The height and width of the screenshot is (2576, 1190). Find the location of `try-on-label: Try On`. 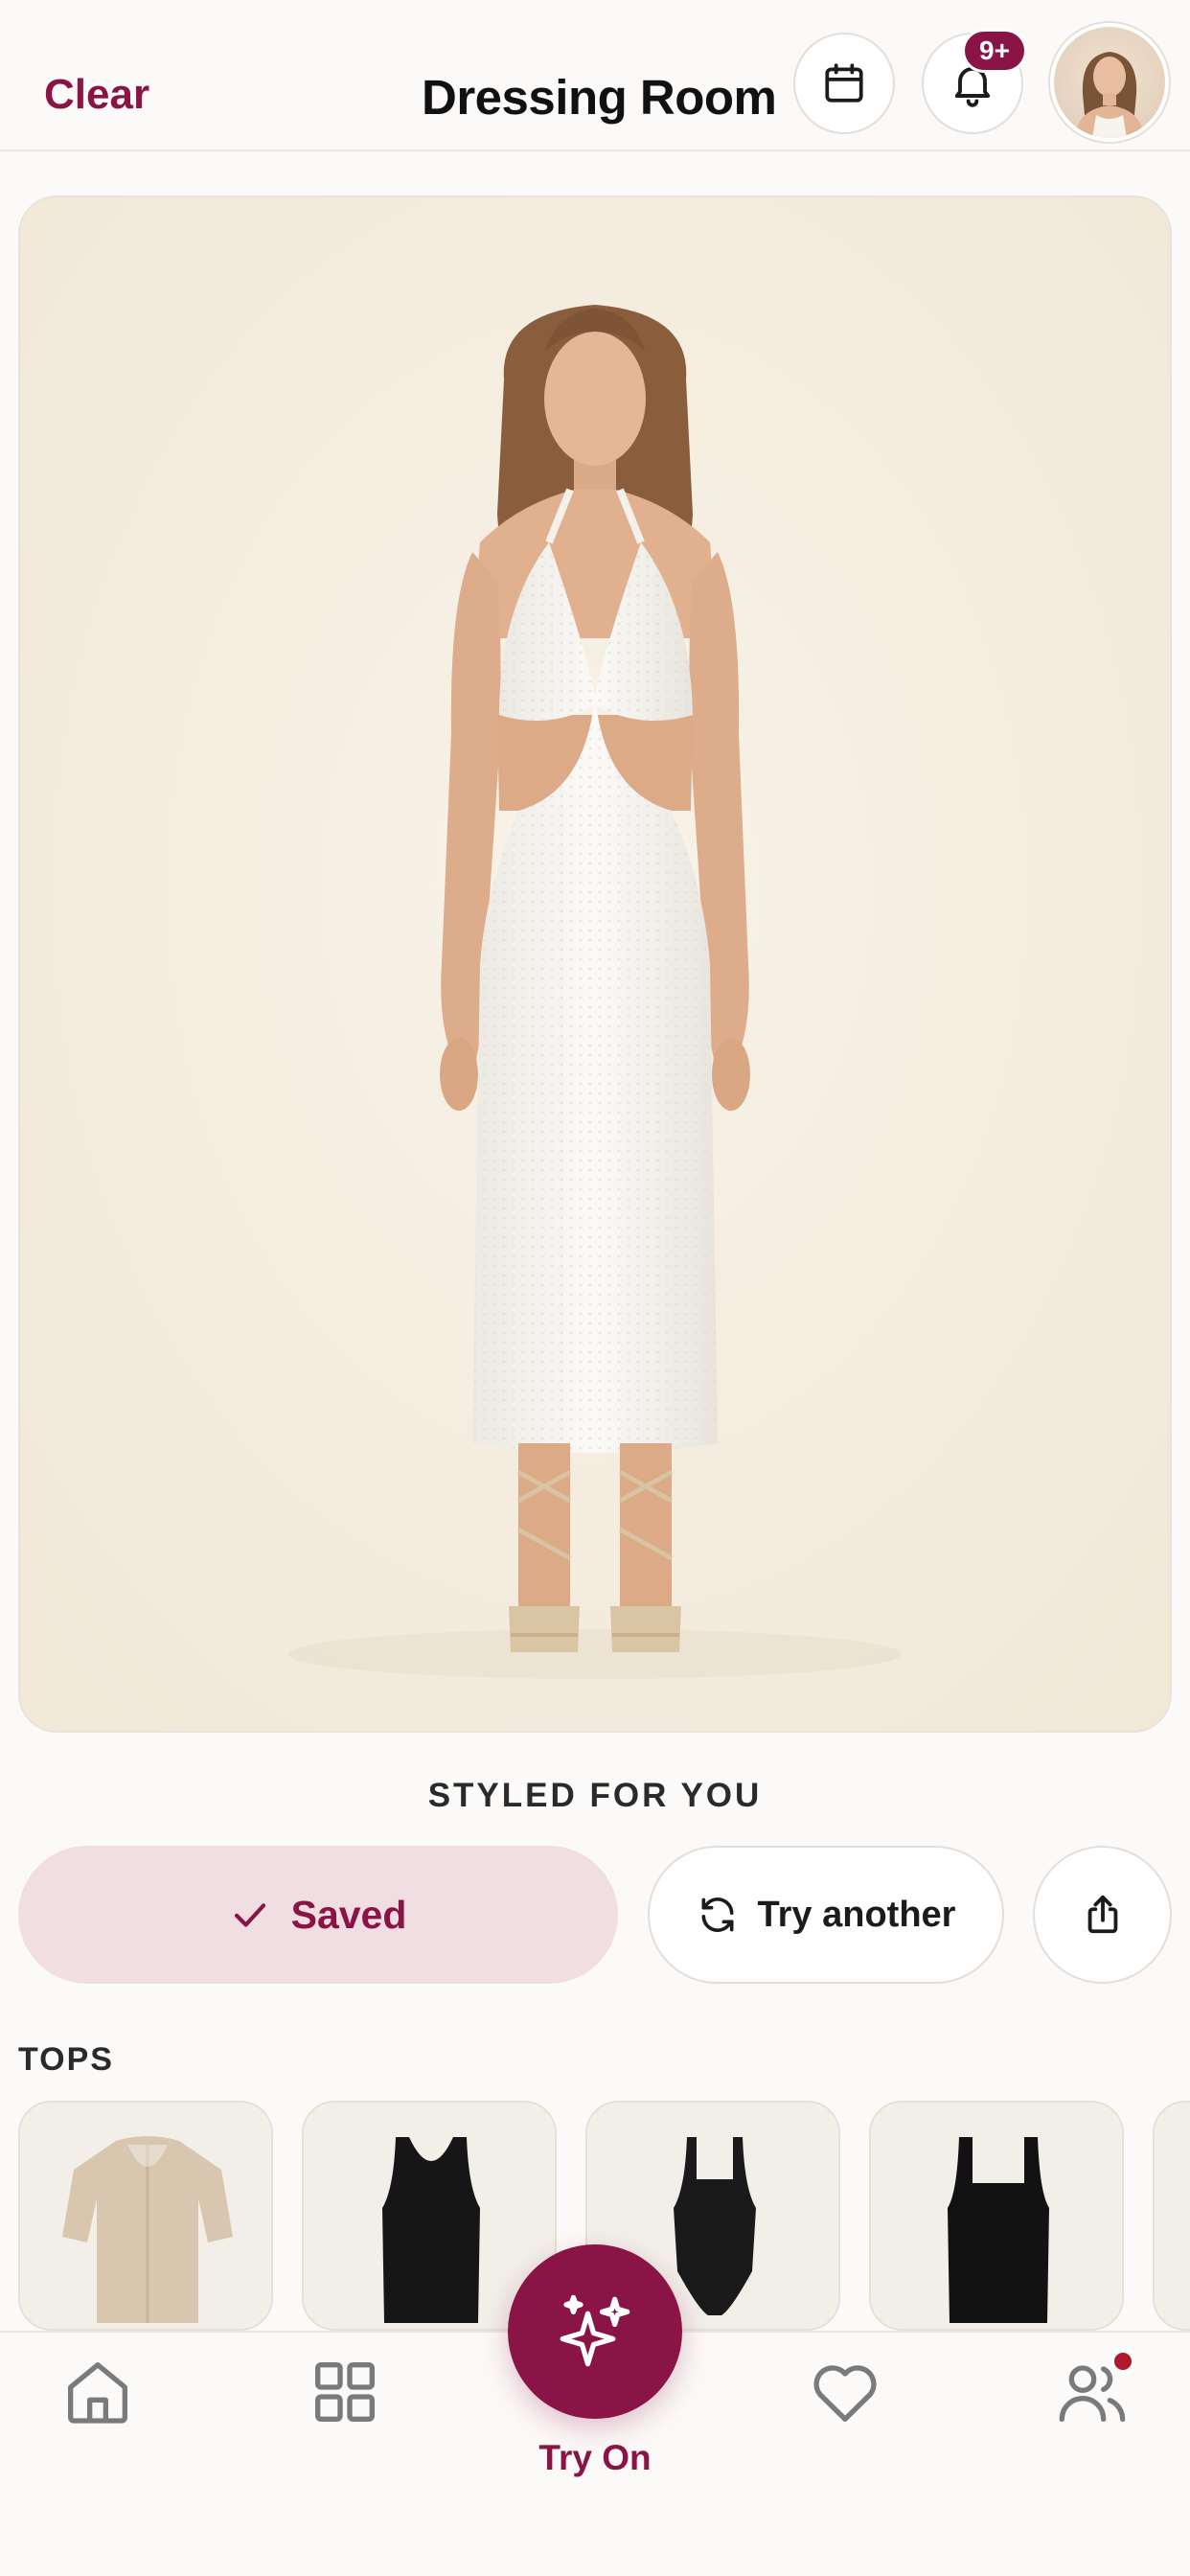

try-on-label: Try On is located at coordinates (595, 2458).